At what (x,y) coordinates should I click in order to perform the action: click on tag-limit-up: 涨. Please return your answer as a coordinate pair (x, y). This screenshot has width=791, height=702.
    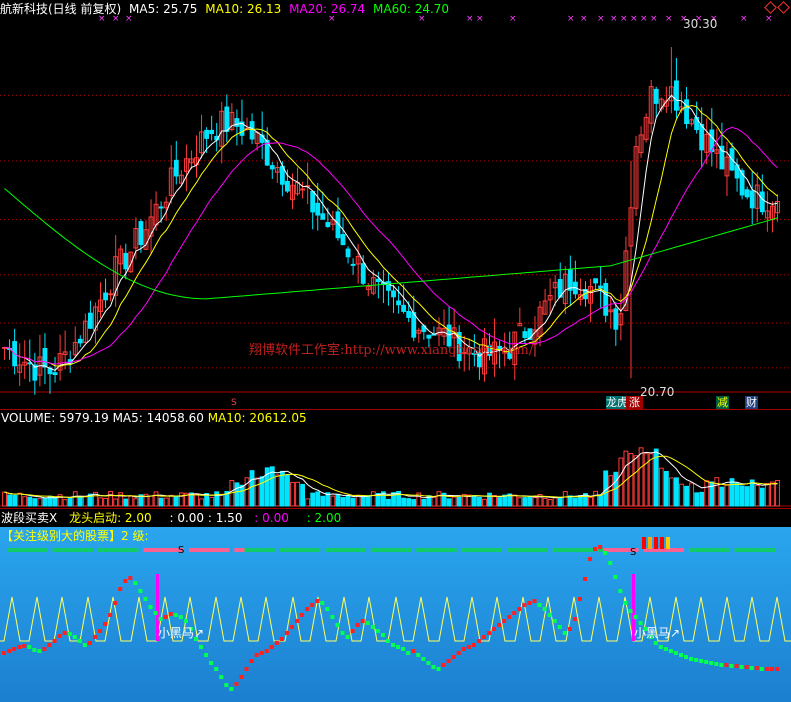
    Looking at the image, I should click on (634, 403).